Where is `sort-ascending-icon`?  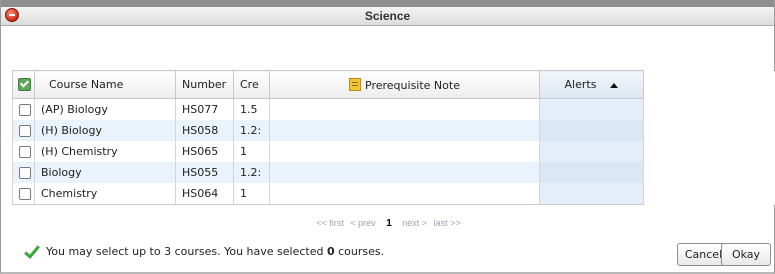 sort-ascending-icon is located at coordinates (614, 85).